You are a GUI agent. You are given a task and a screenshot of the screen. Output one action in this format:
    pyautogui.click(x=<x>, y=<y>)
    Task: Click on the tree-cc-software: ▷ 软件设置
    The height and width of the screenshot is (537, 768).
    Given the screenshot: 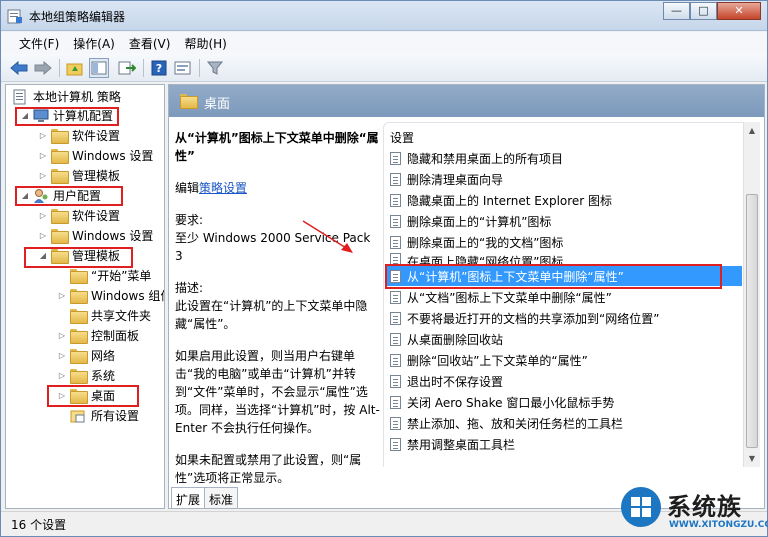 What is the action you would take?
    pyautogui.click(x=79, y=135)
    